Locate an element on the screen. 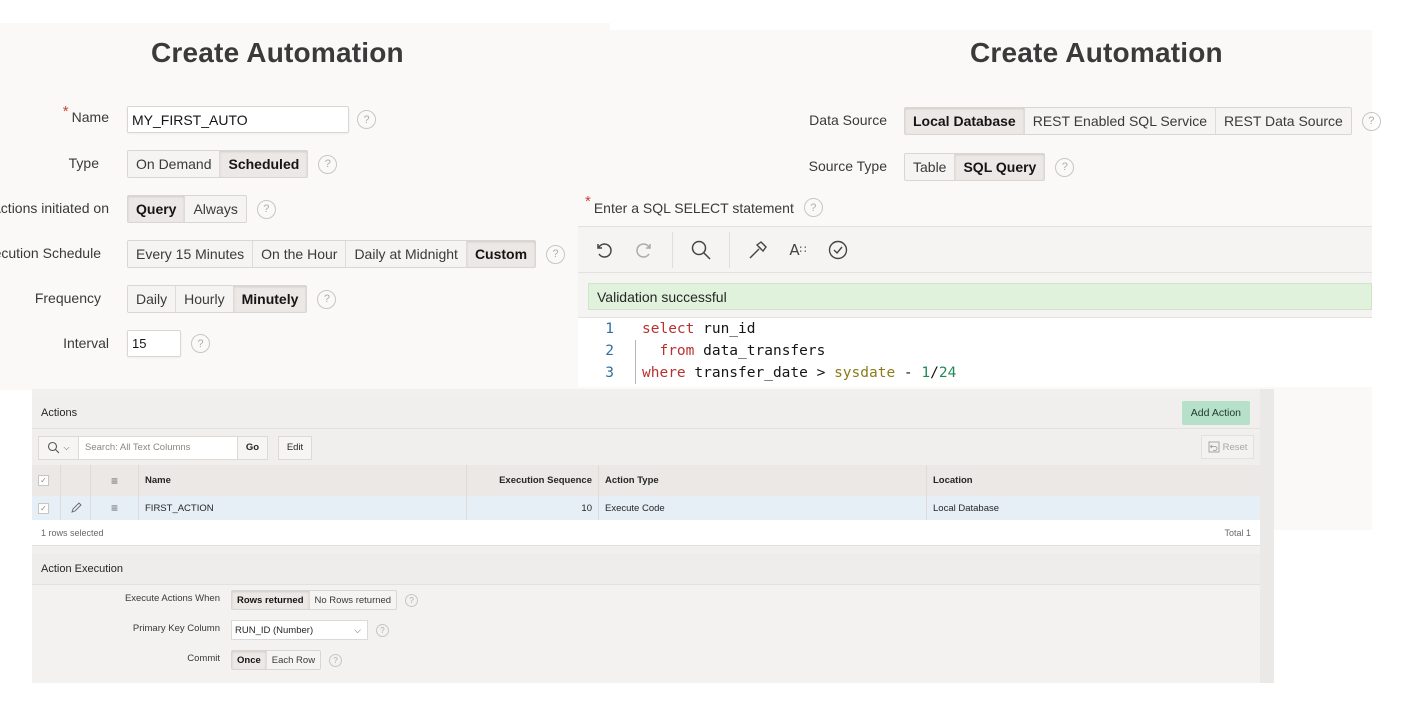 The image size is (1409, 705). name-input: MY_FIRST_AUTO is located at coordinates (238, 119).